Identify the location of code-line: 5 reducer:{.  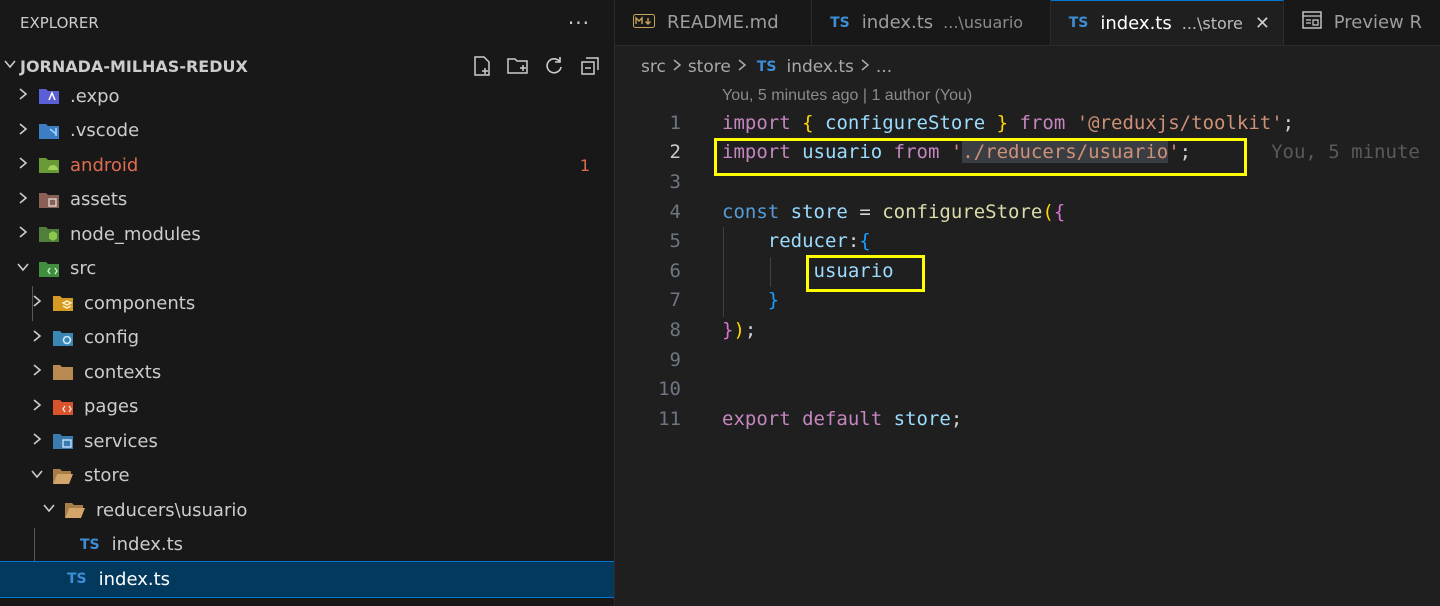
(1017, 241).